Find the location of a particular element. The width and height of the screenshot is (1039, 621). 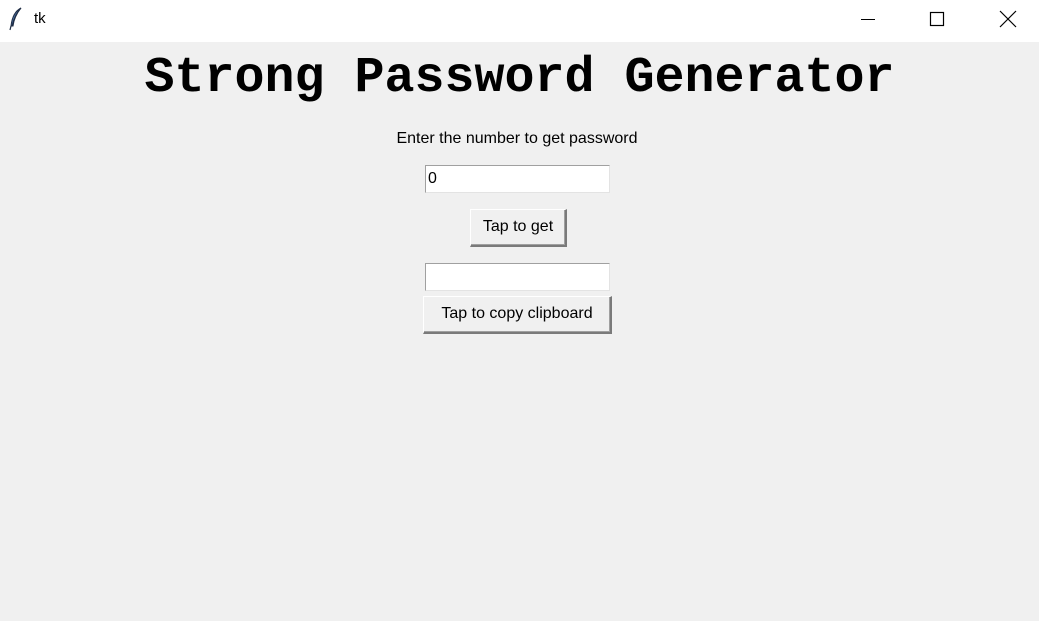

maximize-icon is located at coordinates (937, 19).